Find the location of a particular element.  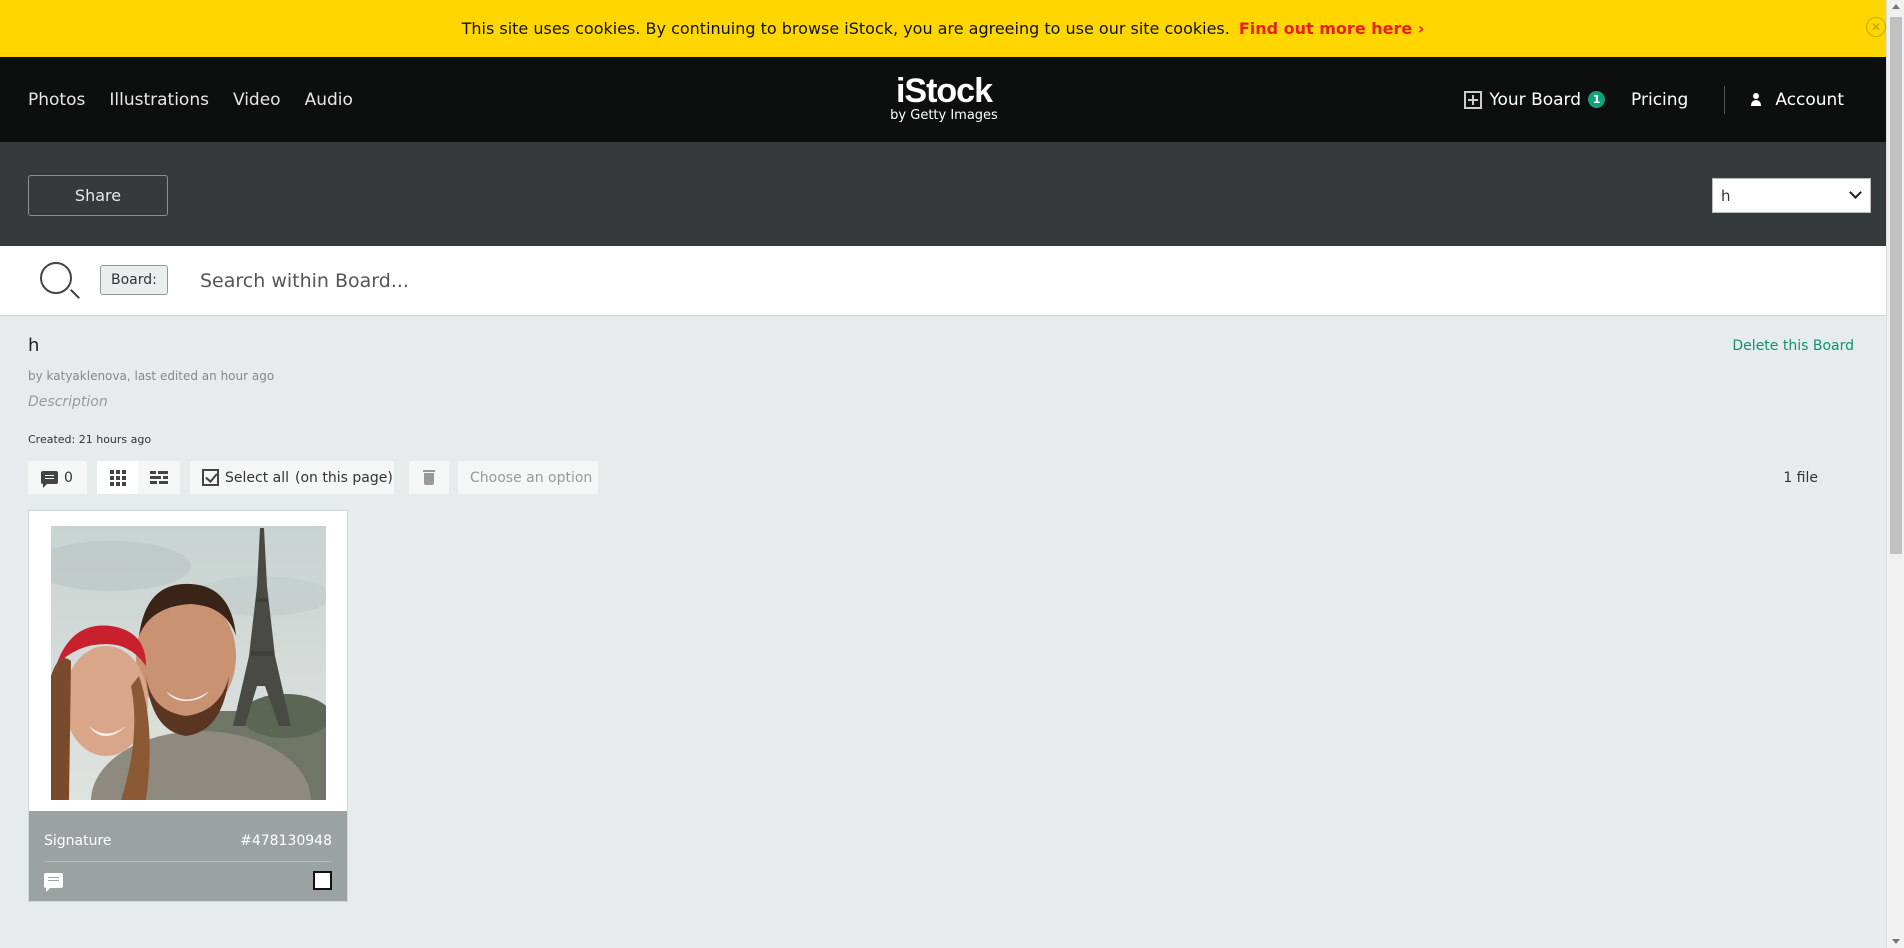

chevron-down-icon is located at coordinates (1855, 192).